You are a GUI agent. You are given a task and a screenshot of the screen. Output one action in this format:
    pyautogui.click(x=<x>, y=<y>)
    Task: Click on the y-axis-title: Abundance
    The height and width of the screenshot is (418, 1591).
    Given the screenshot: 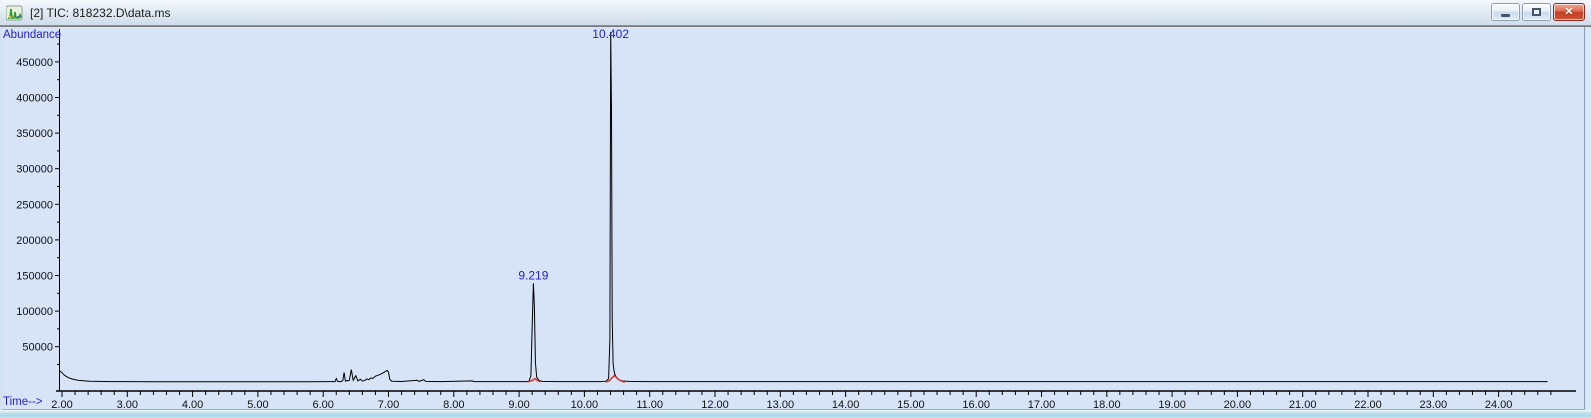 What is the action you would take?
    pyautogui.click(x=32, y=35)
    